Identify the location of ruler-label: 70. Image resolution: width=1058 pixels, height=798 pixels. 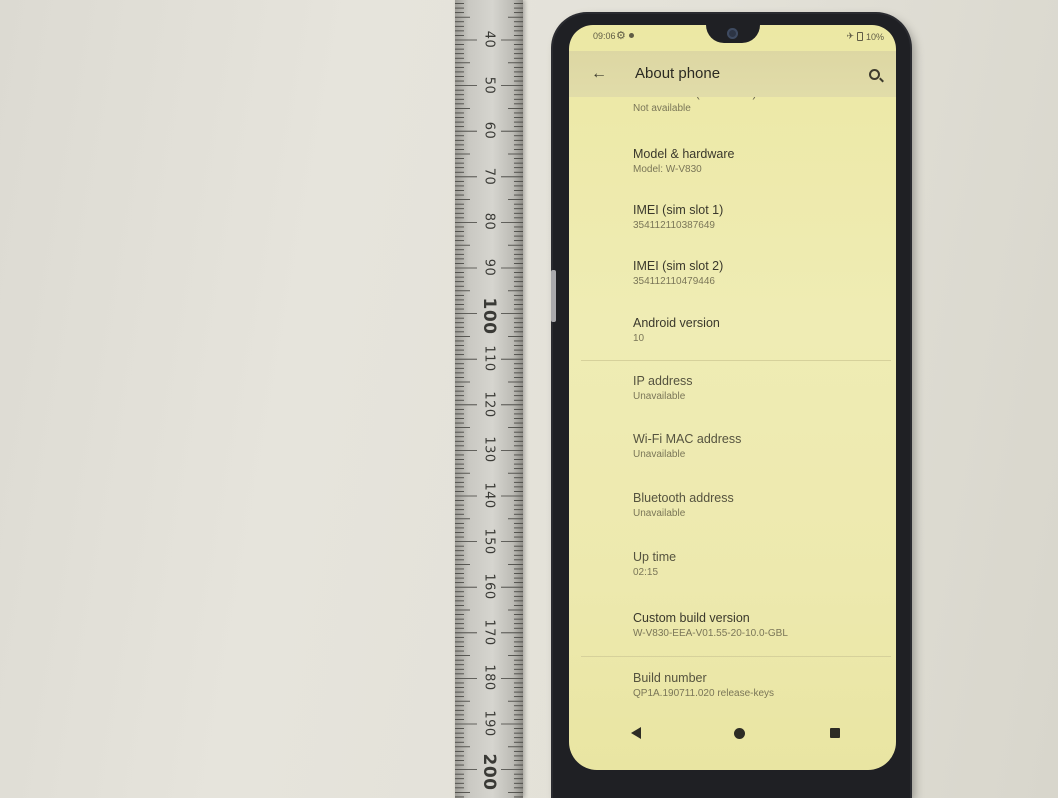
(489, 176).